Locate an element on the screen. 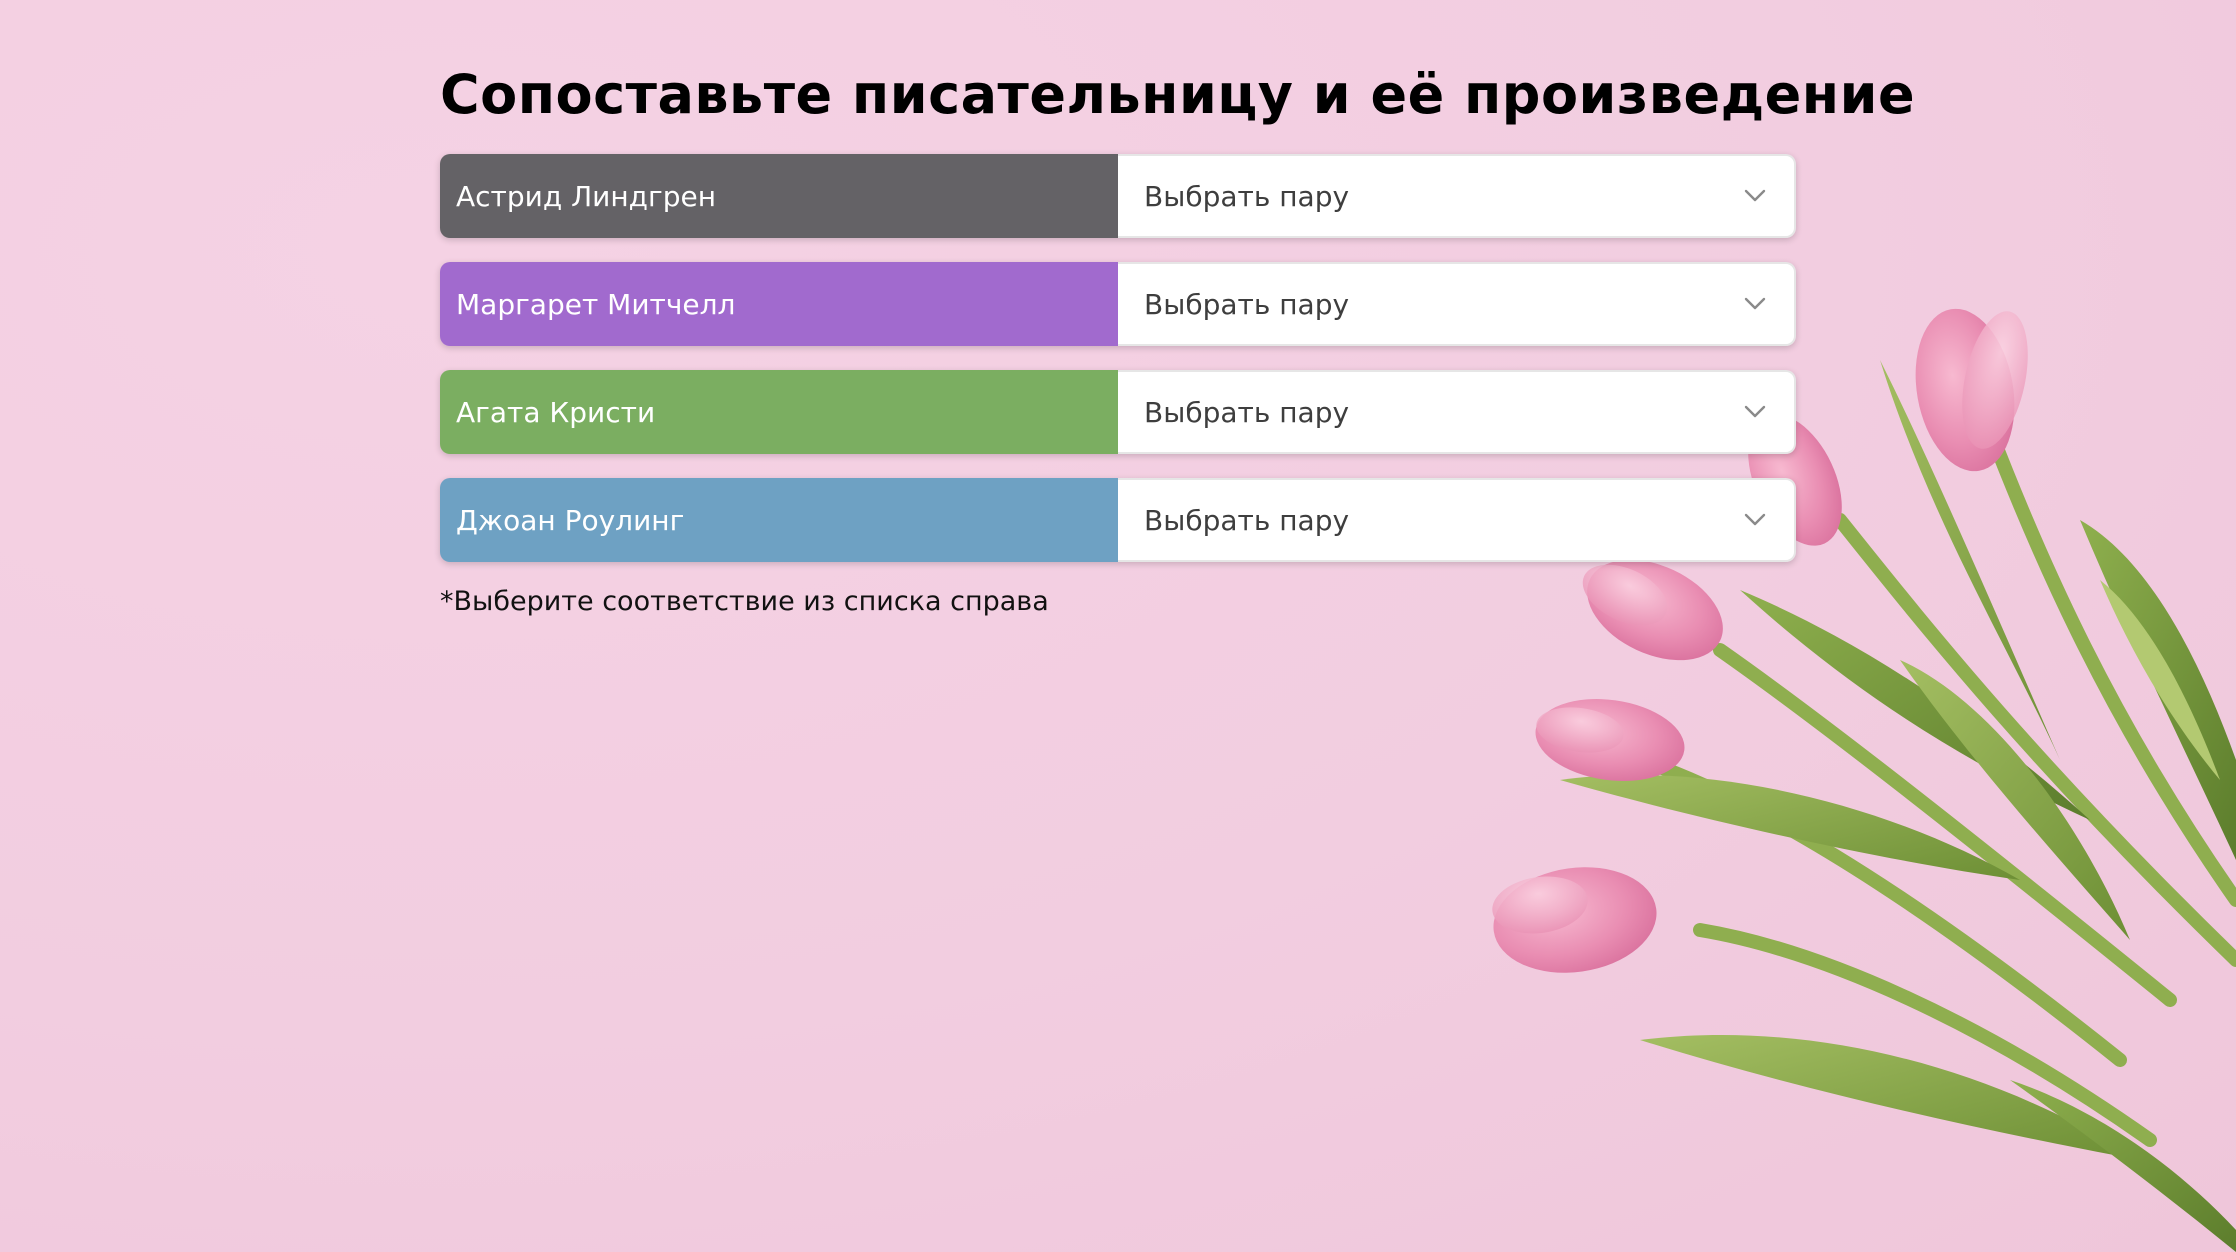  pair-row: Астрид Линдгрен Выбрать пару is located at coordinates (1118, 196).